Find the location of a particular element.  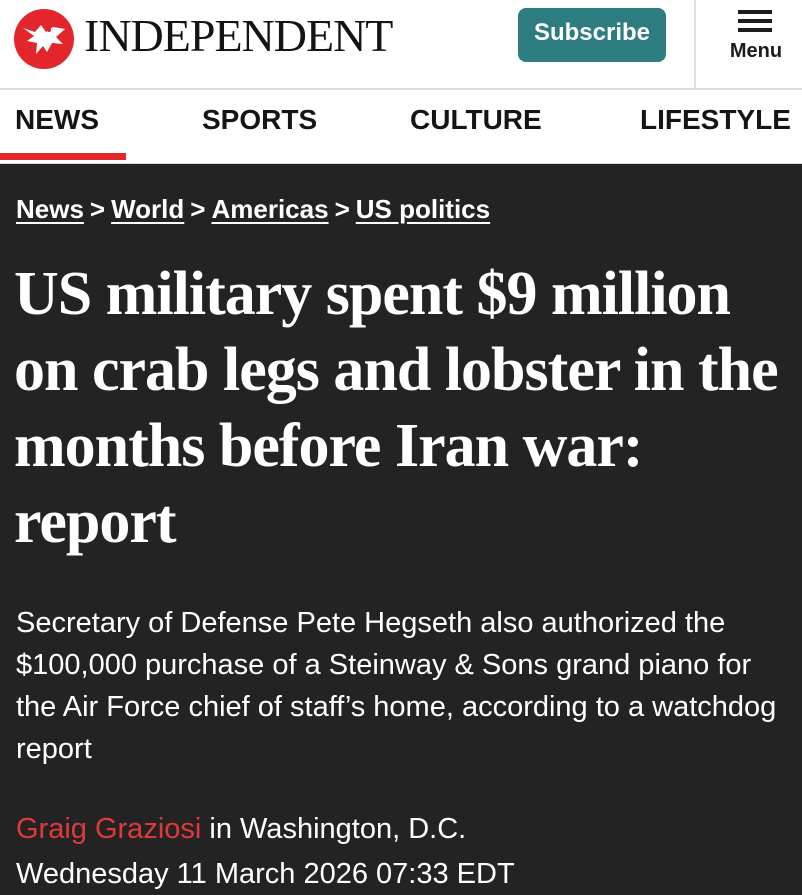

breadcrumb: News > World > Americas > US politics is located at coordinates (253, 209).